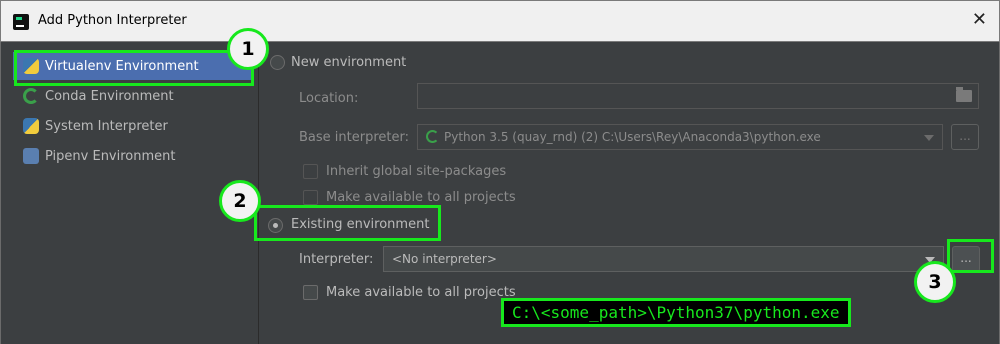 The image size is (1000, 344). Describe the element at coordinates (698, 96) in the screenshot. I see `location-field` at that location.